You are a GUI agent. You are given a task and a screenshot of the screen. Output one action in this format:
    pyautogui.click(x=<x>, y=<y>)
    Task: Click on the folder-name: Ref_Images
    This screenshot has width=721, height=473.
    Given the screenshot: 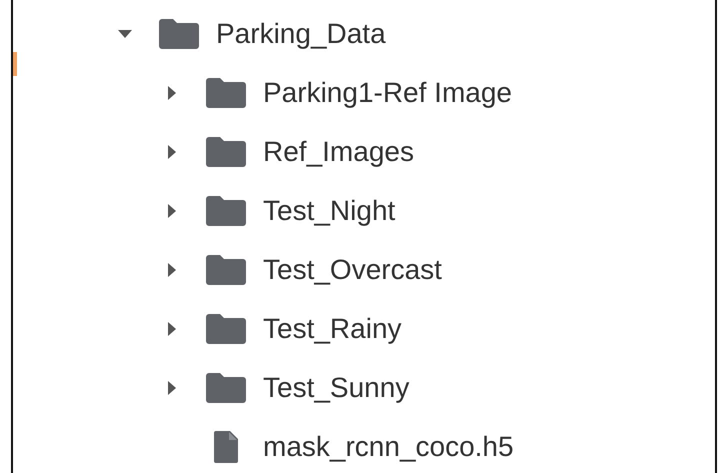 What is the action you would take?
    pyautogui.click(x=338, y=152)
    